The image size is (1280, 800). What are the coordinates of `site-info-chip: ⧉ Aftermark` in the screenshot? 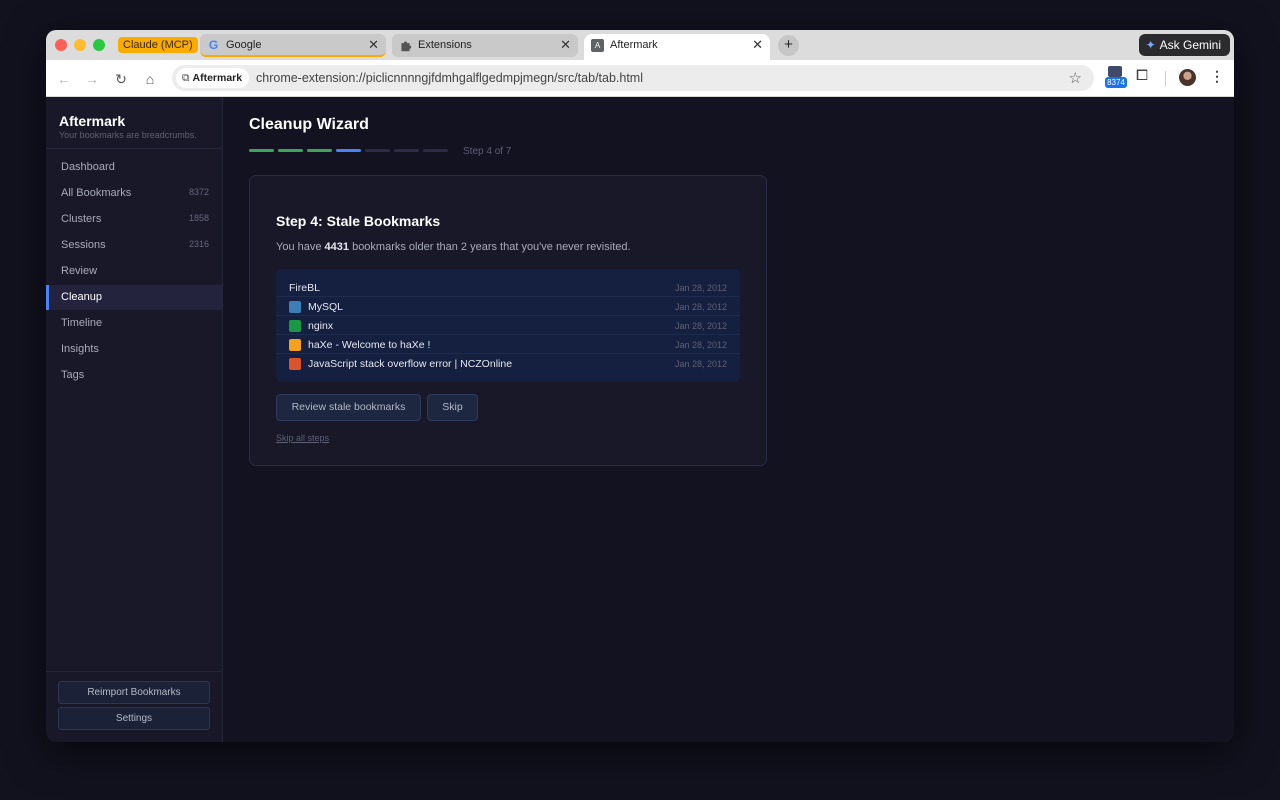 It's located at (213, 78).